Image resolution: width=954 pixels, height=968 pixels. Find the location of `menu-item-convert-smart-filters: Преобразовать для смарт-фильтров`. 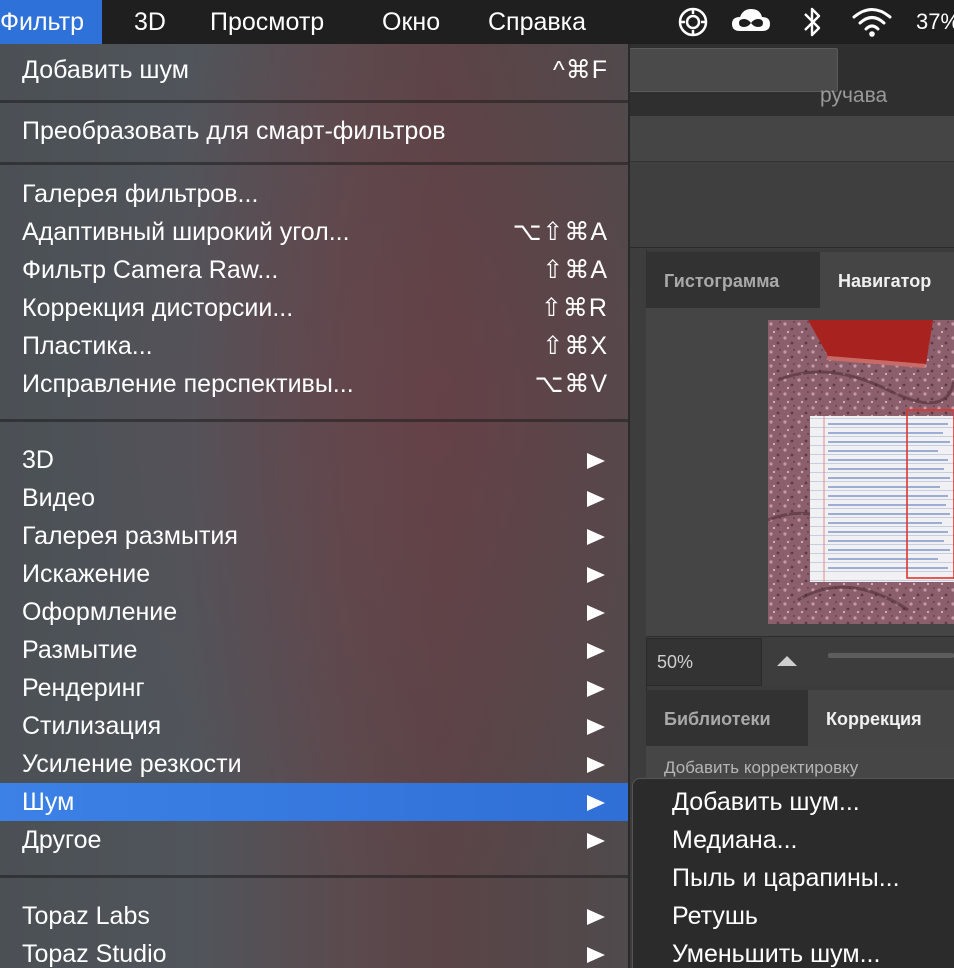

menu-item-convert-smart-filters: Преобразовать для смарт-фильтров is located at coordinates (314, 131).